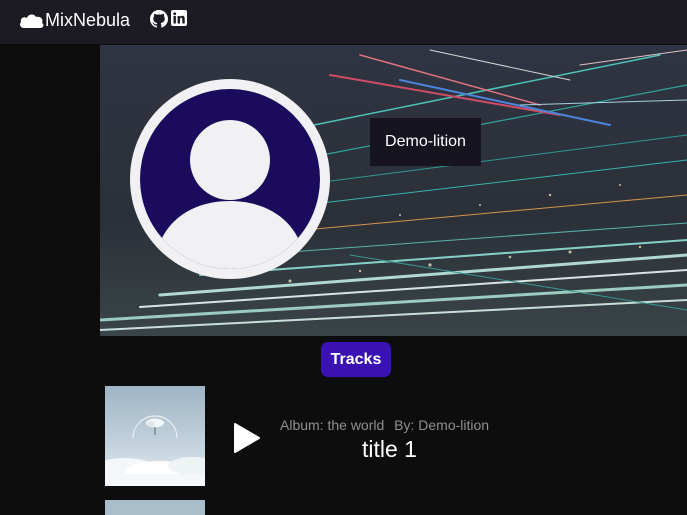  Describe the element at coordinates (343, 22) in the screenshot. I see `navbar: MixNebula` at that location.